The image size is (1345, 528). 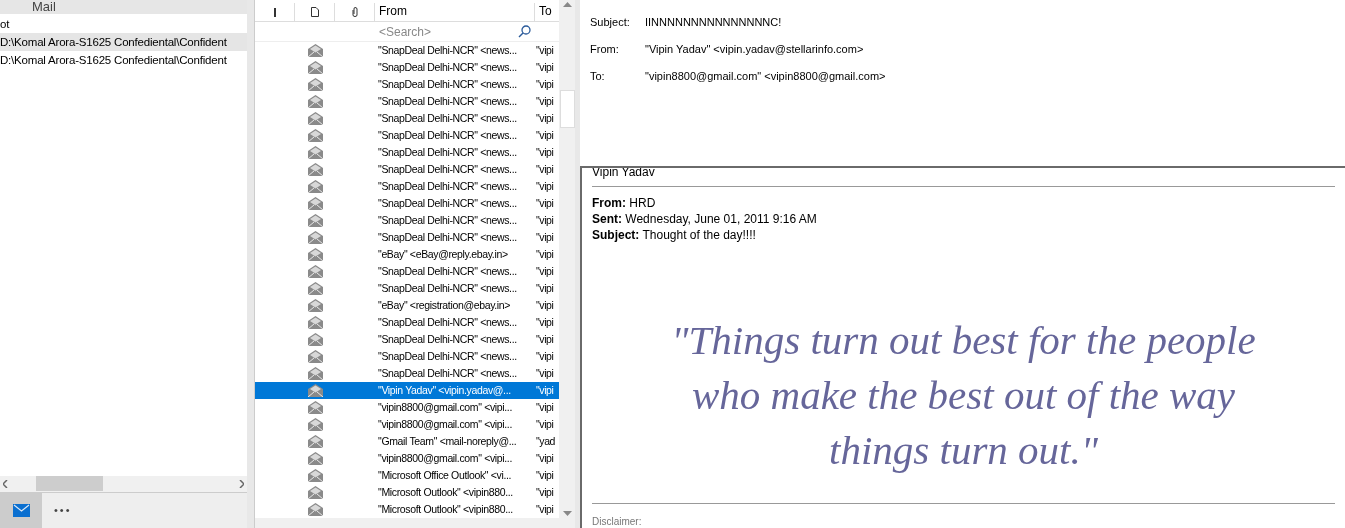 What do you see at coordinates (754, 49) in the screenshot?
I see `header-value: "Vipin Yadav" <vipin.yadav@stellarinfo.com>` at bounding box center [754, 49].